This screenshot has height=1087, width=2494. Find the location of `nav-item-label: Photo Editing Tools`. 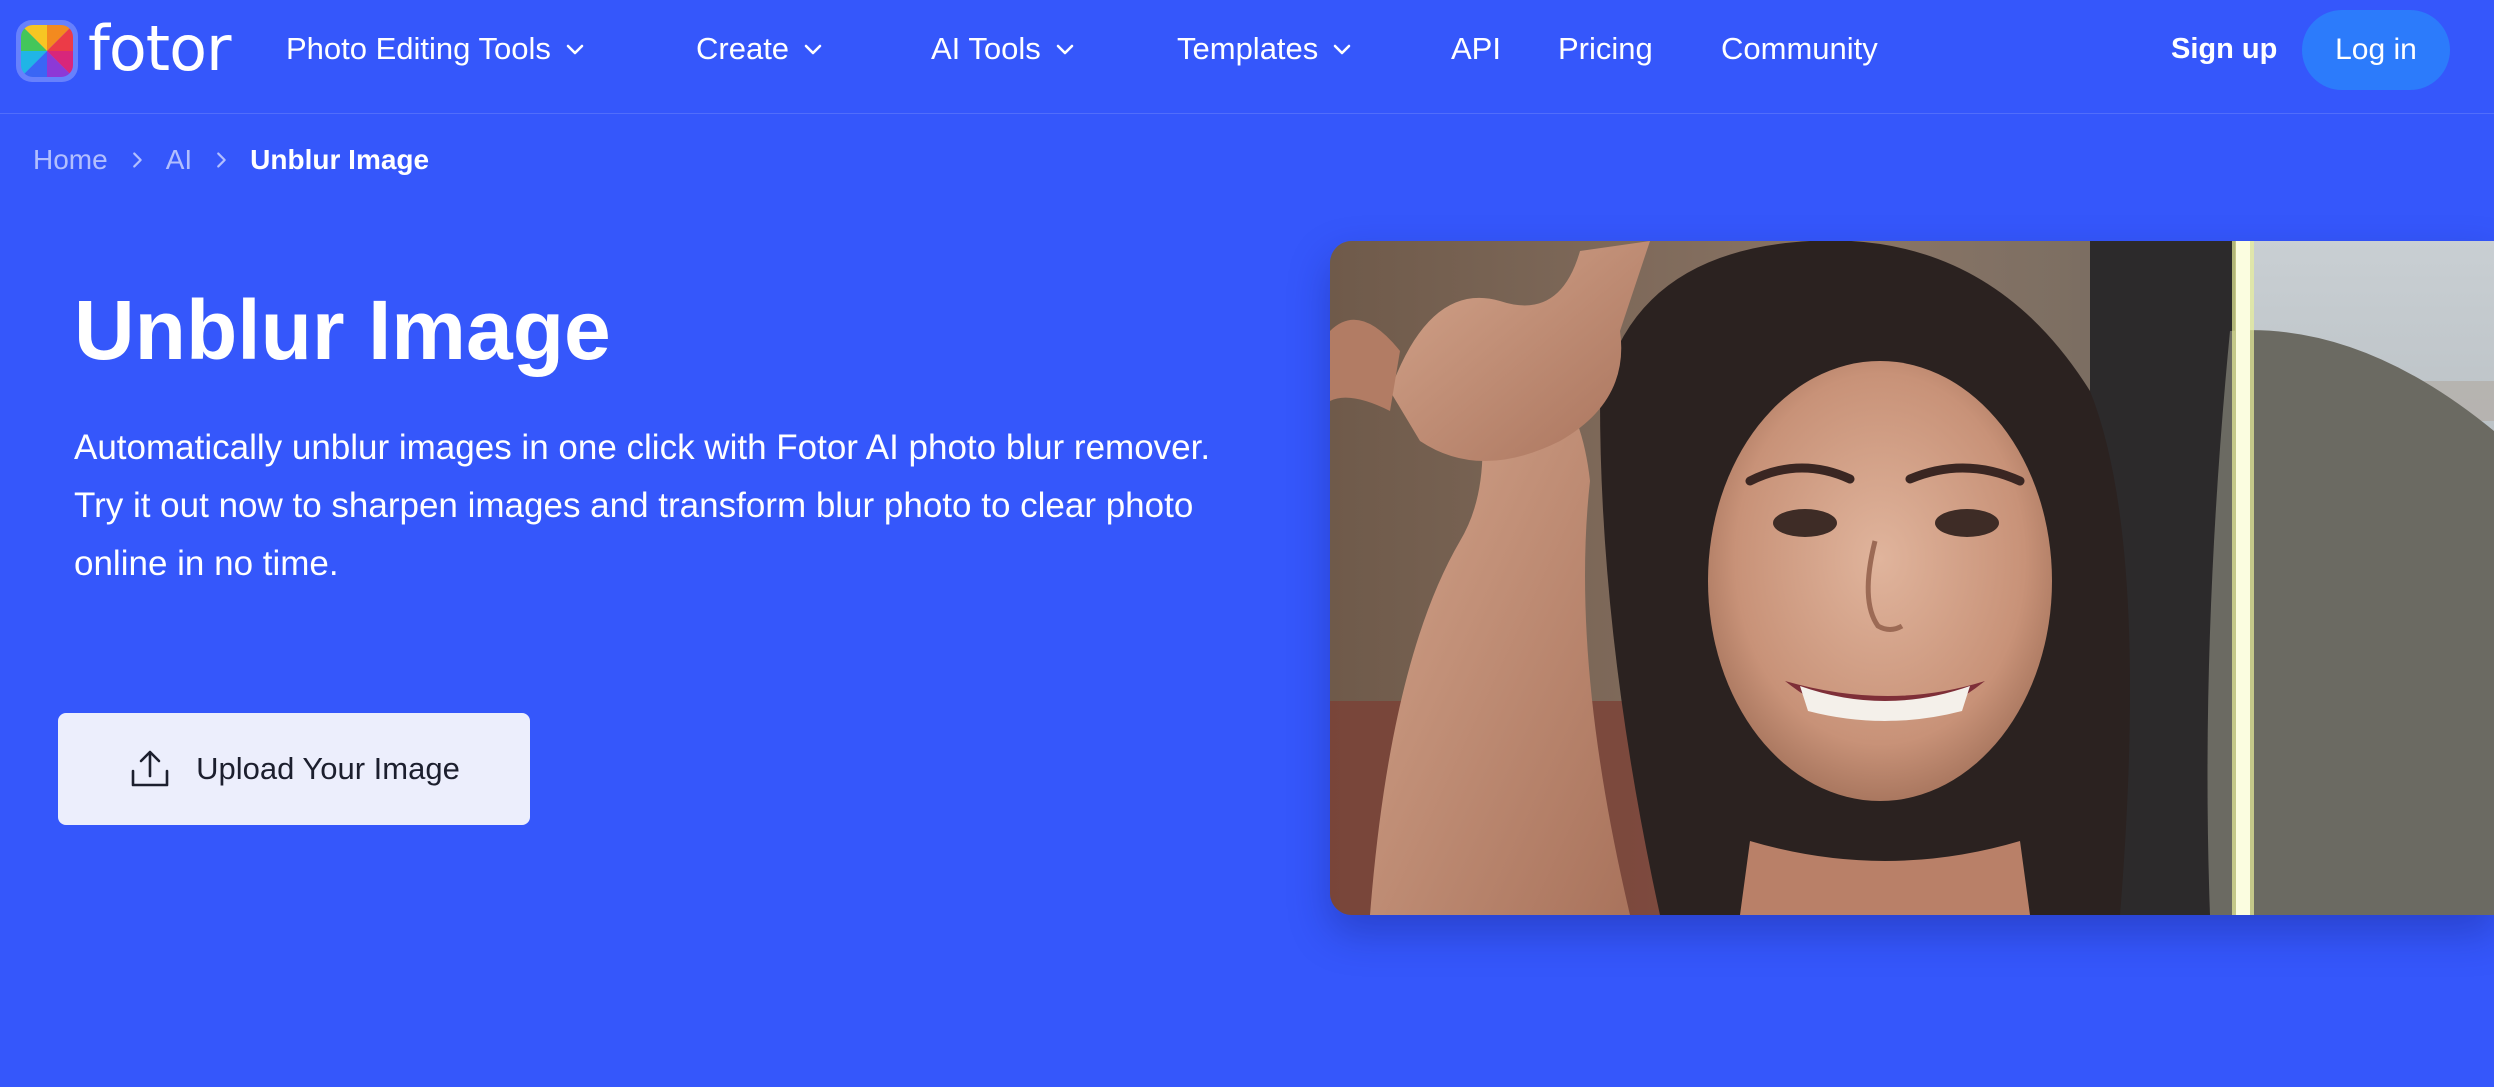

nav-item-label: Photo Editing Tools is located at coordinates (418, 48).